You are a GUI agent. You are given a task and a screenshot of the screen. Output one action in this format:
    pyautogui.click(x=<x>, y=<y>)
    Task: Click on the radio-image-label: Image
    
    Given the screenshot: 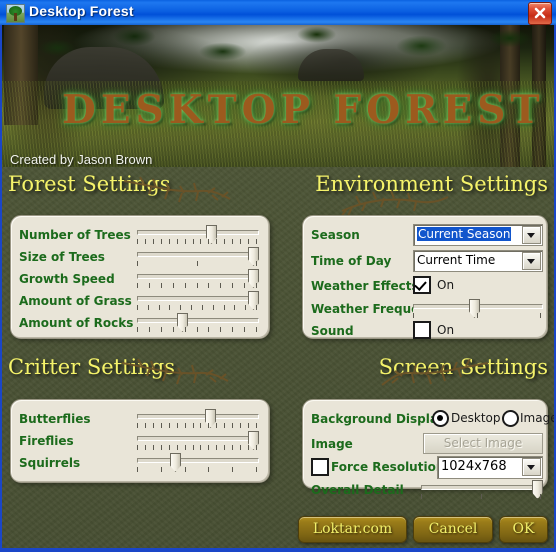 What is the action you would take?
    pyautogui.click(x=538, y=418)
    